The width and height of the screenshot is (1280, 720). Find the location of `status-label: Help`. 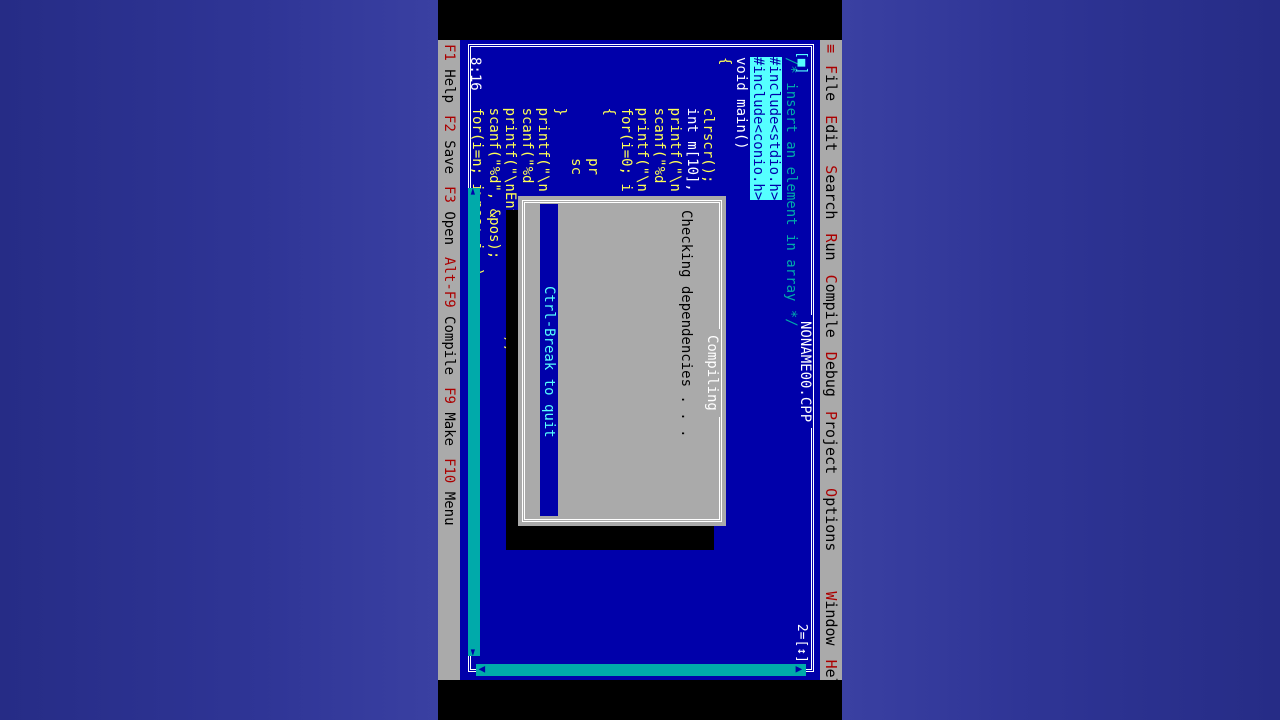

status-label: Help is located at coordinates (449, 82).